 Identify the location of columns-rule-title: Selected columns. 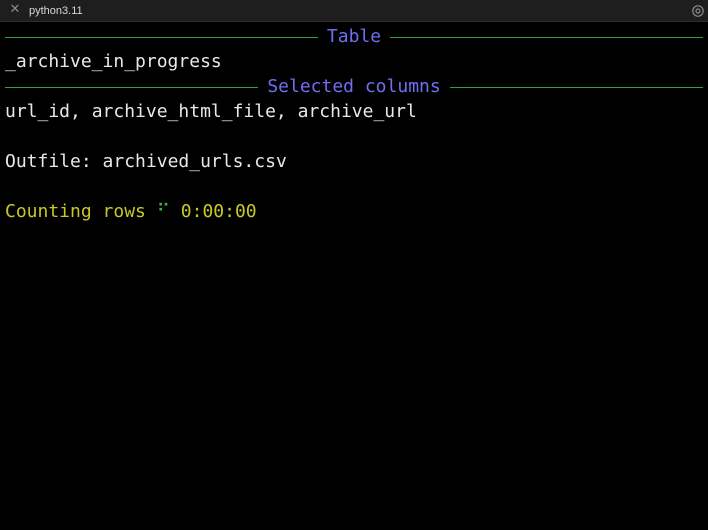
(354, 86).